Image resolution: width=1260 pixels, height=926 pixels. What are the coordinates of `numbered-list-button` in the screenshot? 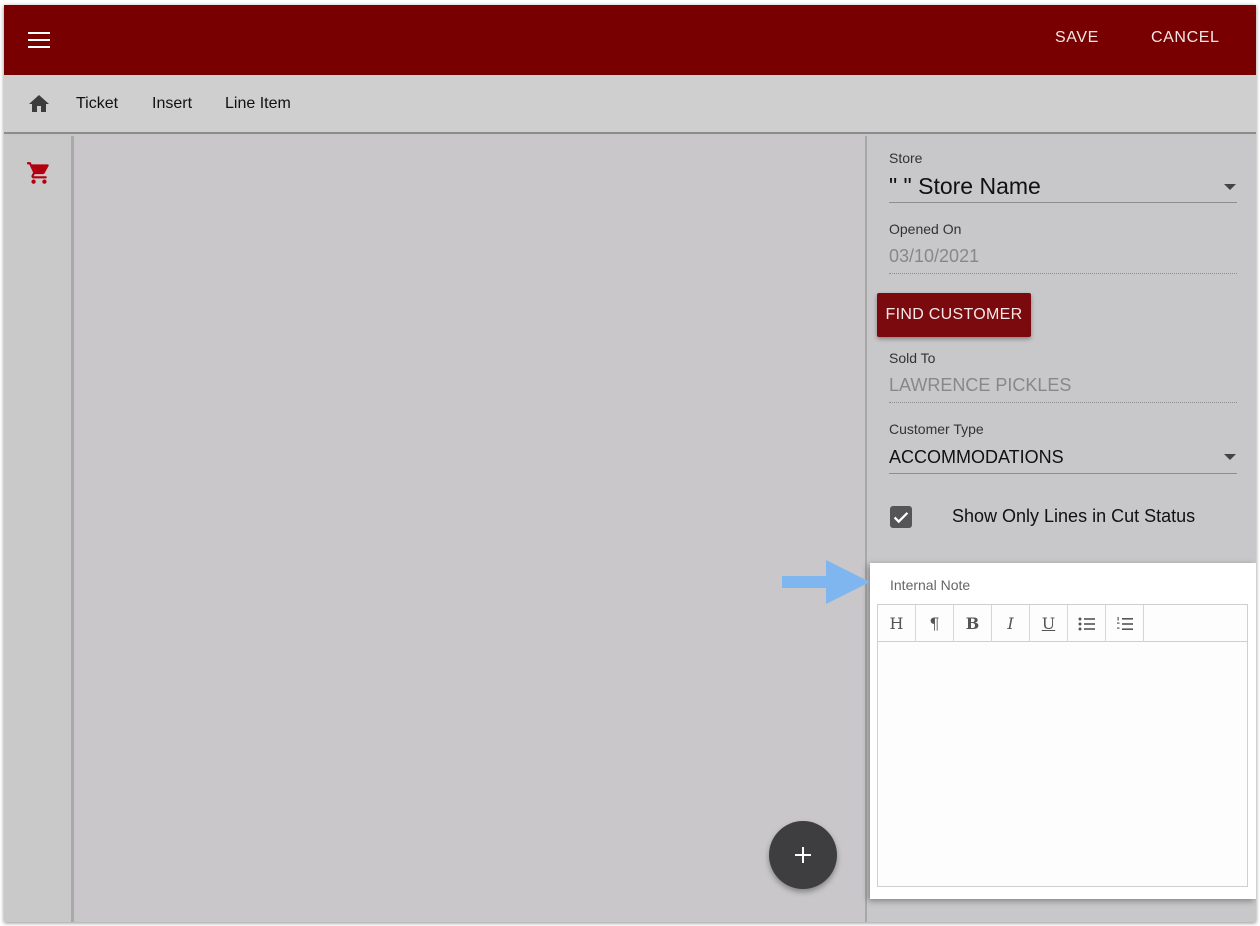 It's located at (1125, 623).